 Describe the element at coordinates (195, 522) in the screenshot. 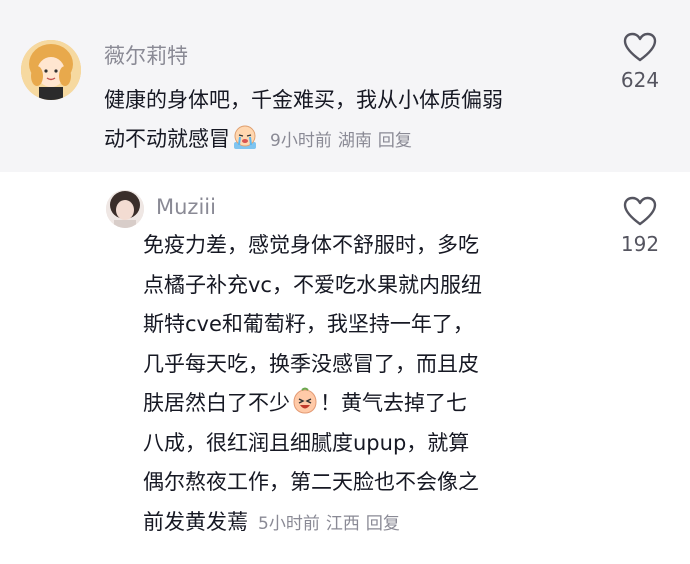

I see `reply-text-line: 前发黄发蔫` at that location.